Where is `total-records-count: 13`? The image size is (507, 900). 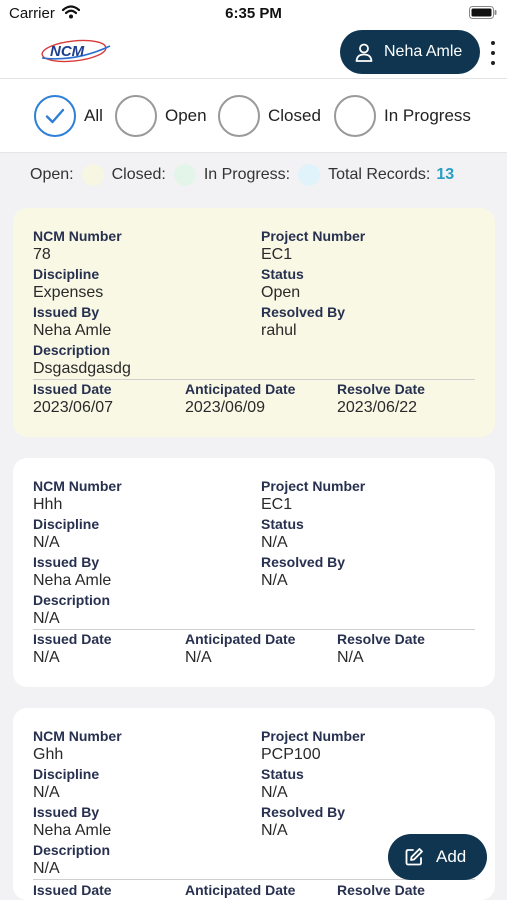 total-records-count: 13 is located at coordinates (445, 174).